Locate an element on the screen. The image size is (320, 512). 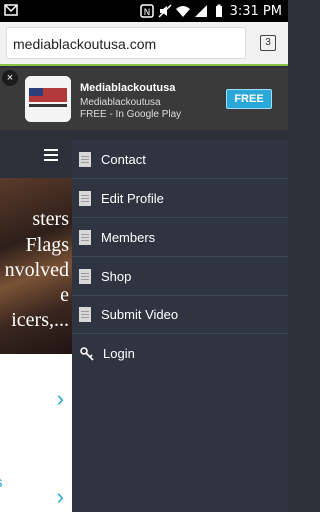
app-developer: Mediablackoutusa is located at coordinates (120, 102).